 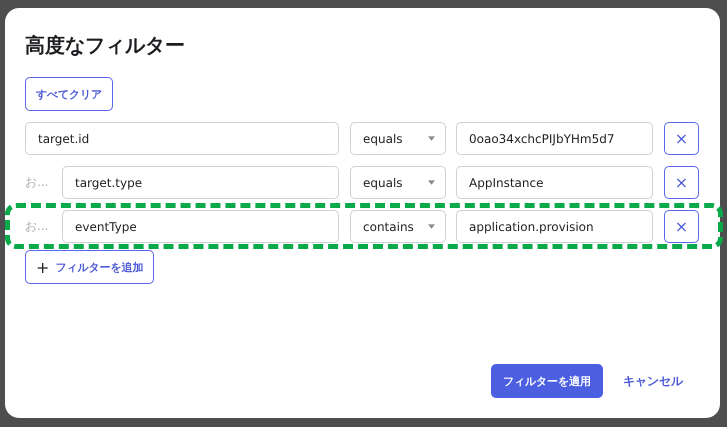 What do you see at coordinates (69, 94) in the screenshot?
I see `clear-all-button: すべてクリア` at bounding box center [69, 94].